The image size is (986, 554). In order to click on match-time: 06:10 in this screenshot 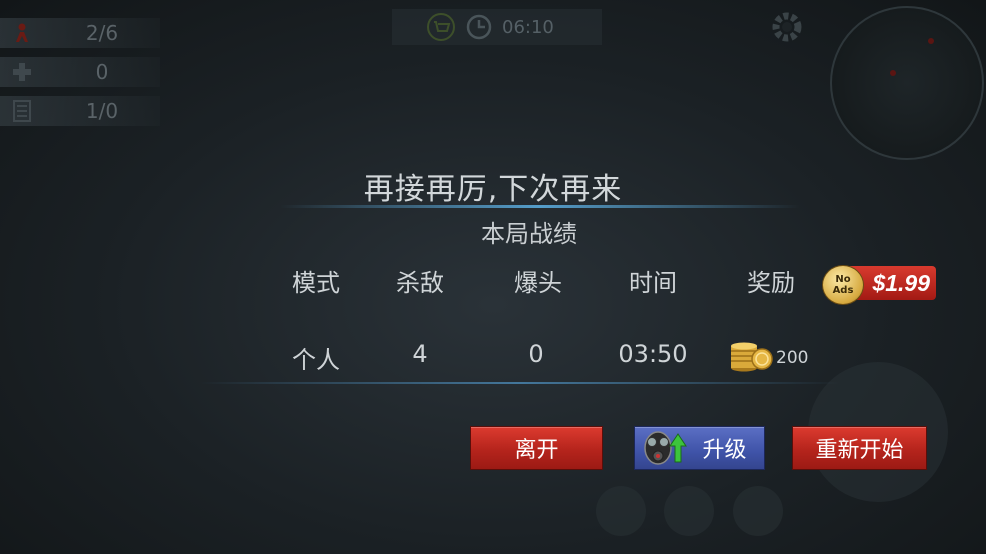, I will do `click(528, 27)`.